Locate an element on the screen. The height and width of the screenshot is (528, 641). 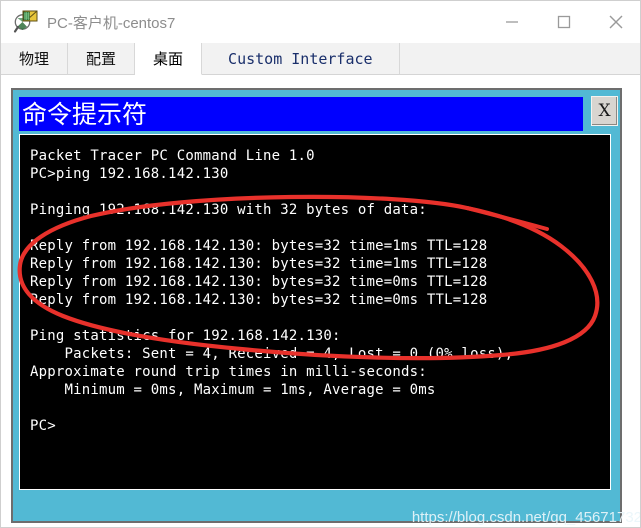
maximize-icon is located at coordinates (564, 22).